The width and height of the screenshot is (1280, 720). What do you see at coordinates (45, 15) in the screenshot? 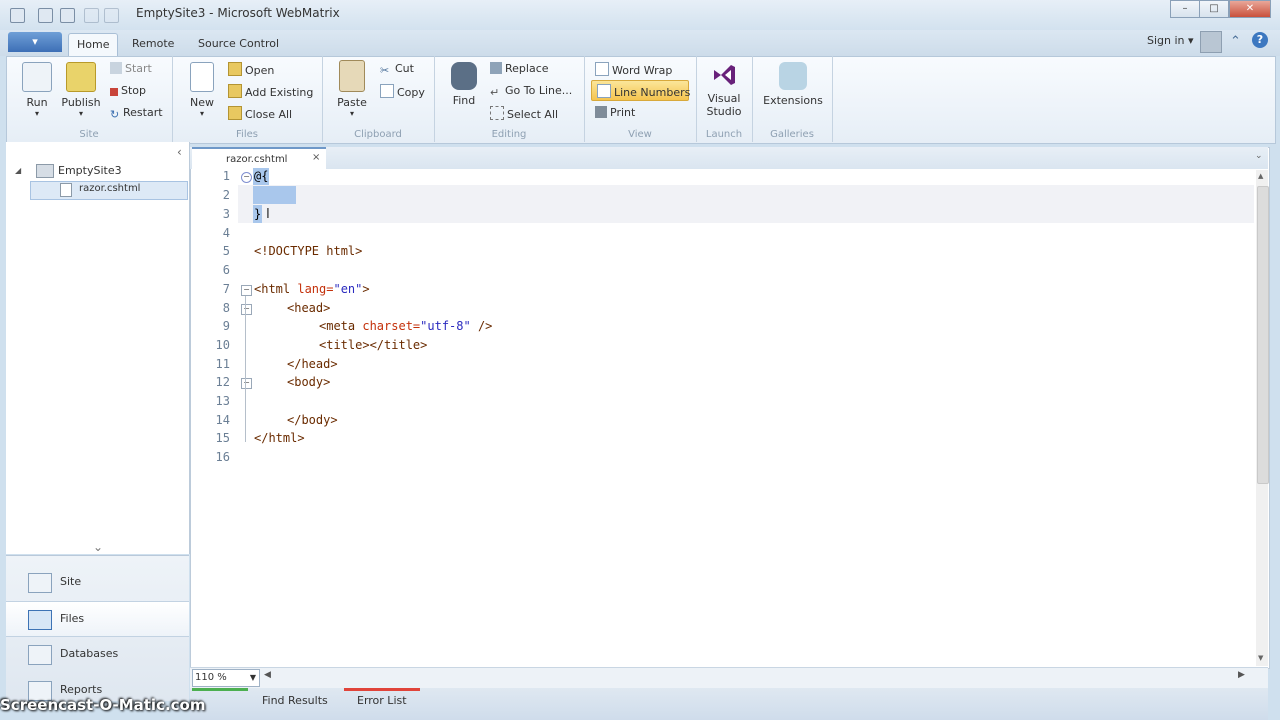
I see `save-icon` at bounding box center [45, 15].